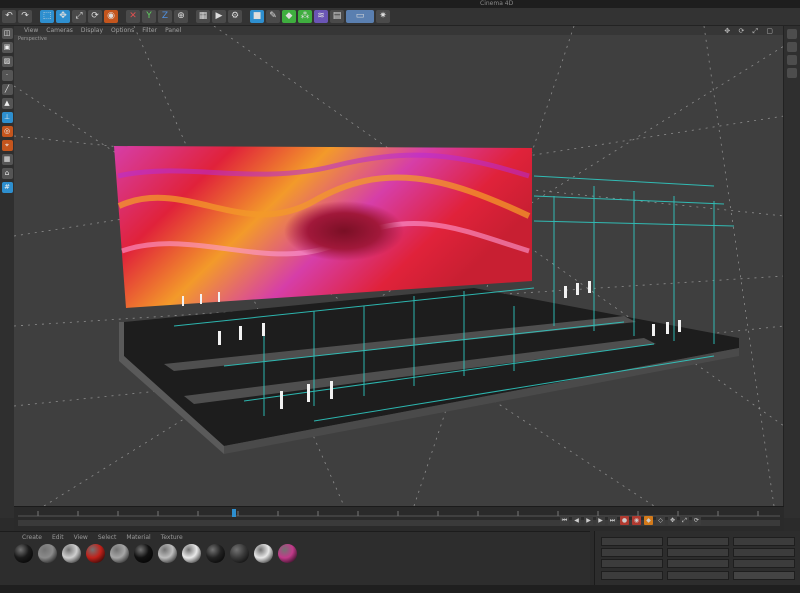 This screenshot has height=593, width=800. Describe the element at coordinates (660, 520) in the screenshot. I see `keyframe-sel-icon: ◇` at that location.